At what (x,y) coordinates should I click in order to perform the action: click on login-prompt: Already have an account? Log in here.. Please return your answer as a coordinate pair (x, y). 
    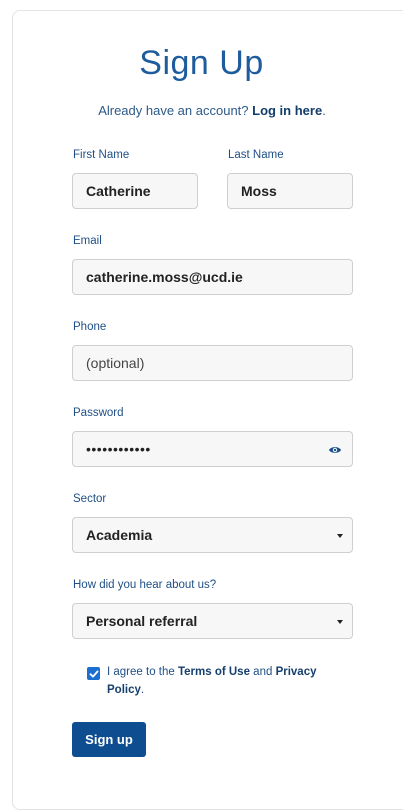
    Looking at the image, I should click on (201, 110).